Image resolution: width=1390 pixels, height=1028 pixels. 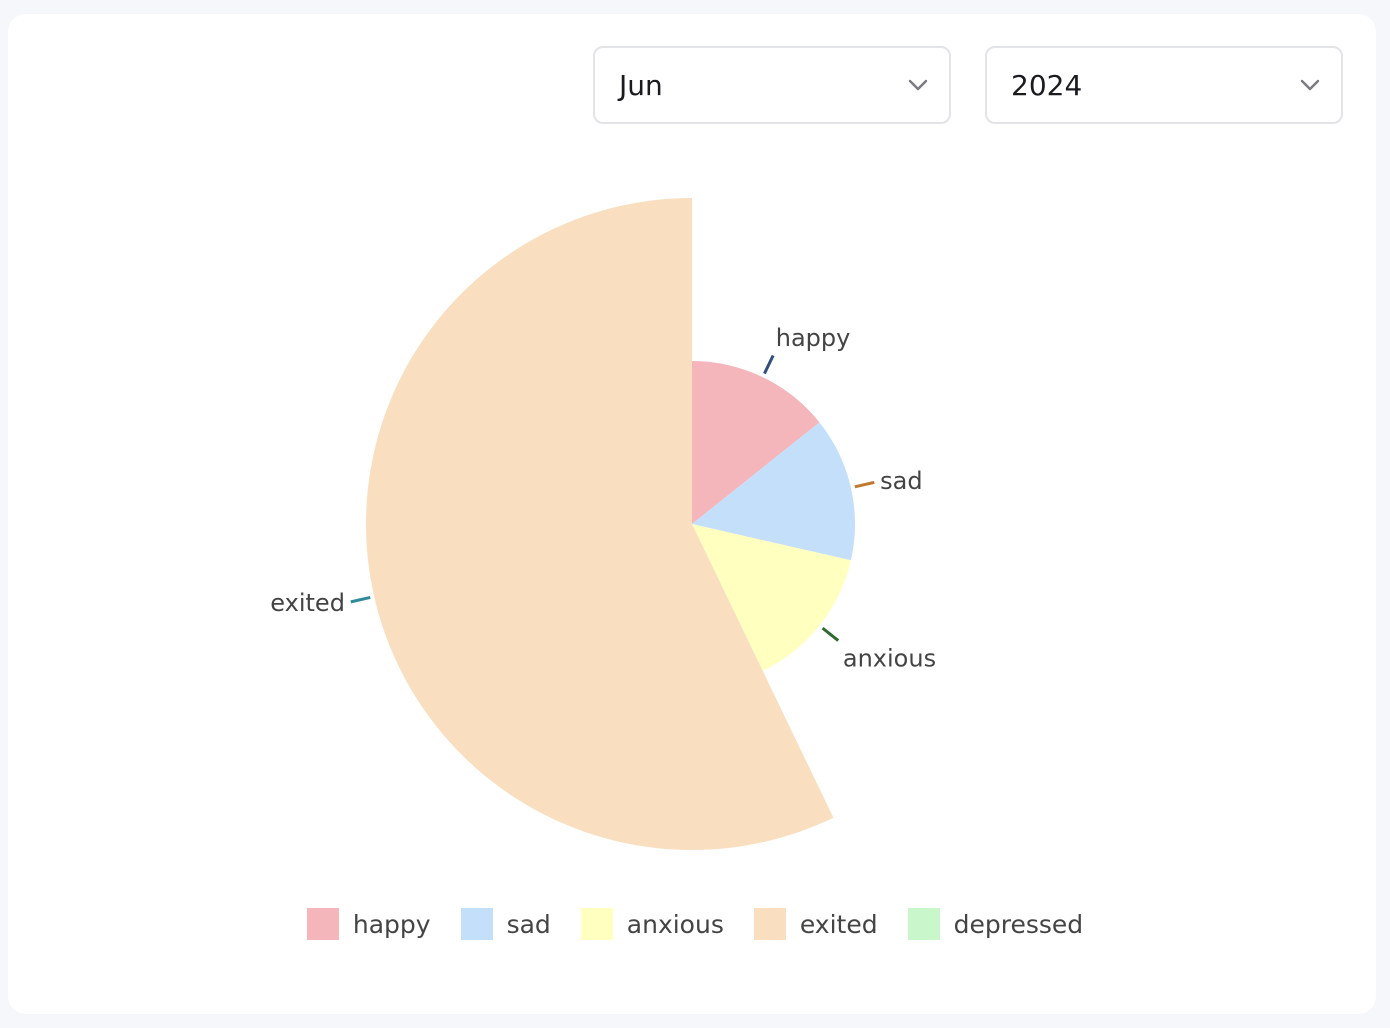 What do you see at coordinates (675, 924) in the screenshot?
I see `legend-label: anxious` at bounding box center [675, 924].